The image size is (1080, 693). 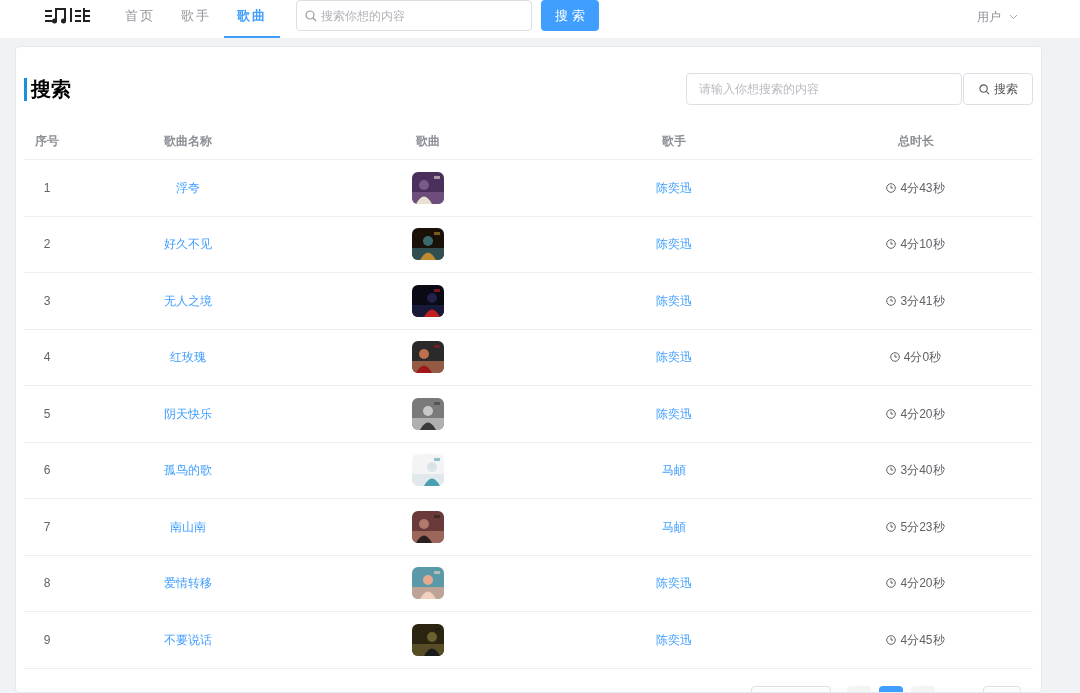 What do you see at coordinates (1013, 17) in the screenshot?
I see `chevron-down-icon` at bounding box center [1013, 17].